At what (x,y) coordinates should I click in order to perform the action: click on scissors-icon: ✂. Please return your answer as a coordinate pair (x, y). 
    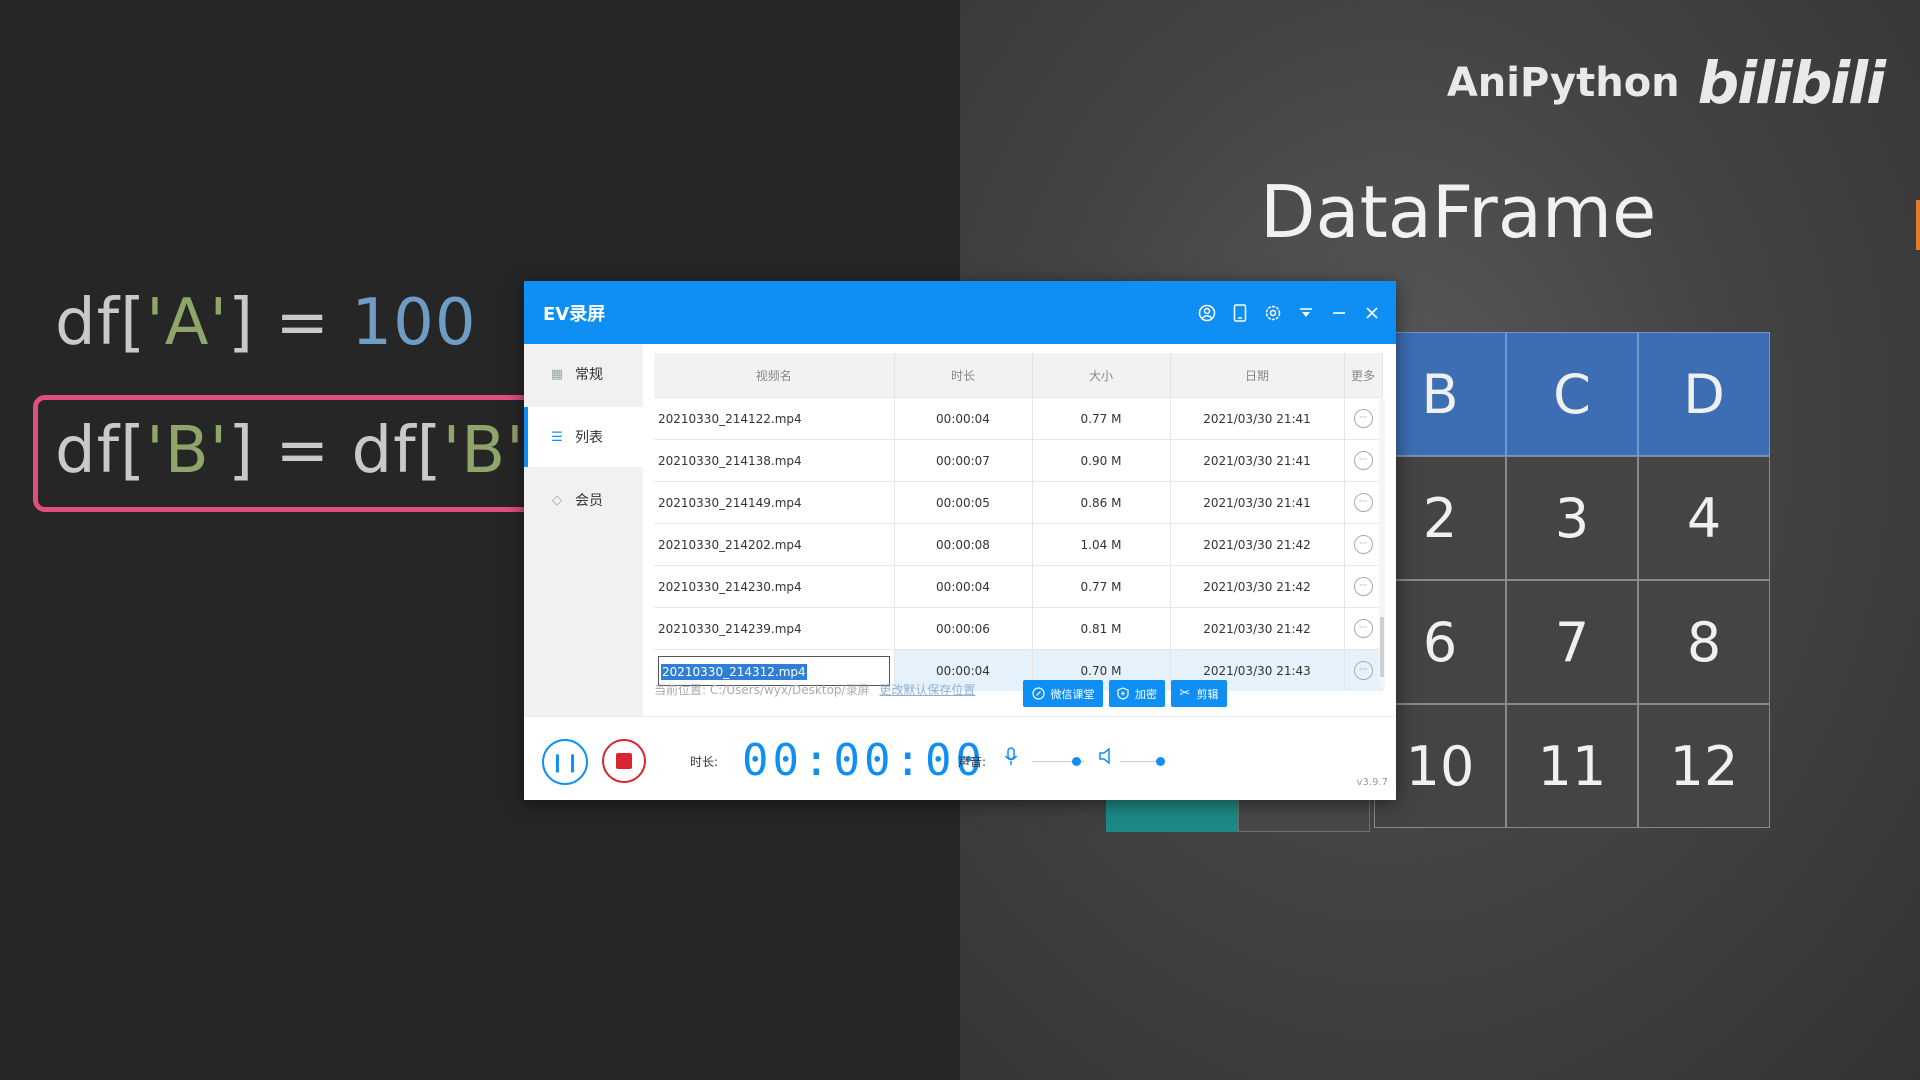
    Looking at the image, I should click on (1185, 693).